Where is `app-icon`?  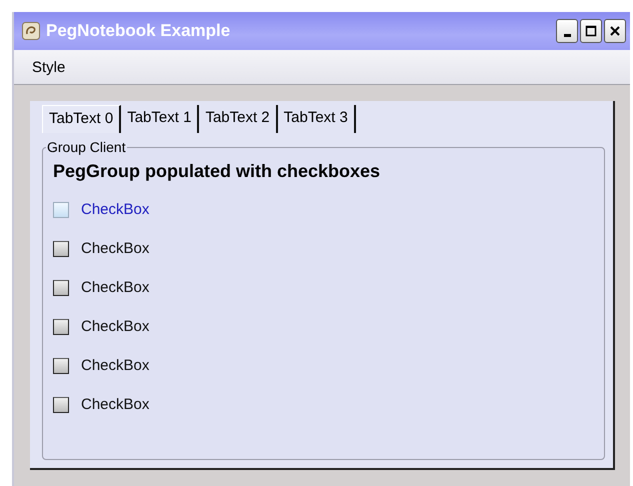 app-icon is located at coordinates (31, 31).